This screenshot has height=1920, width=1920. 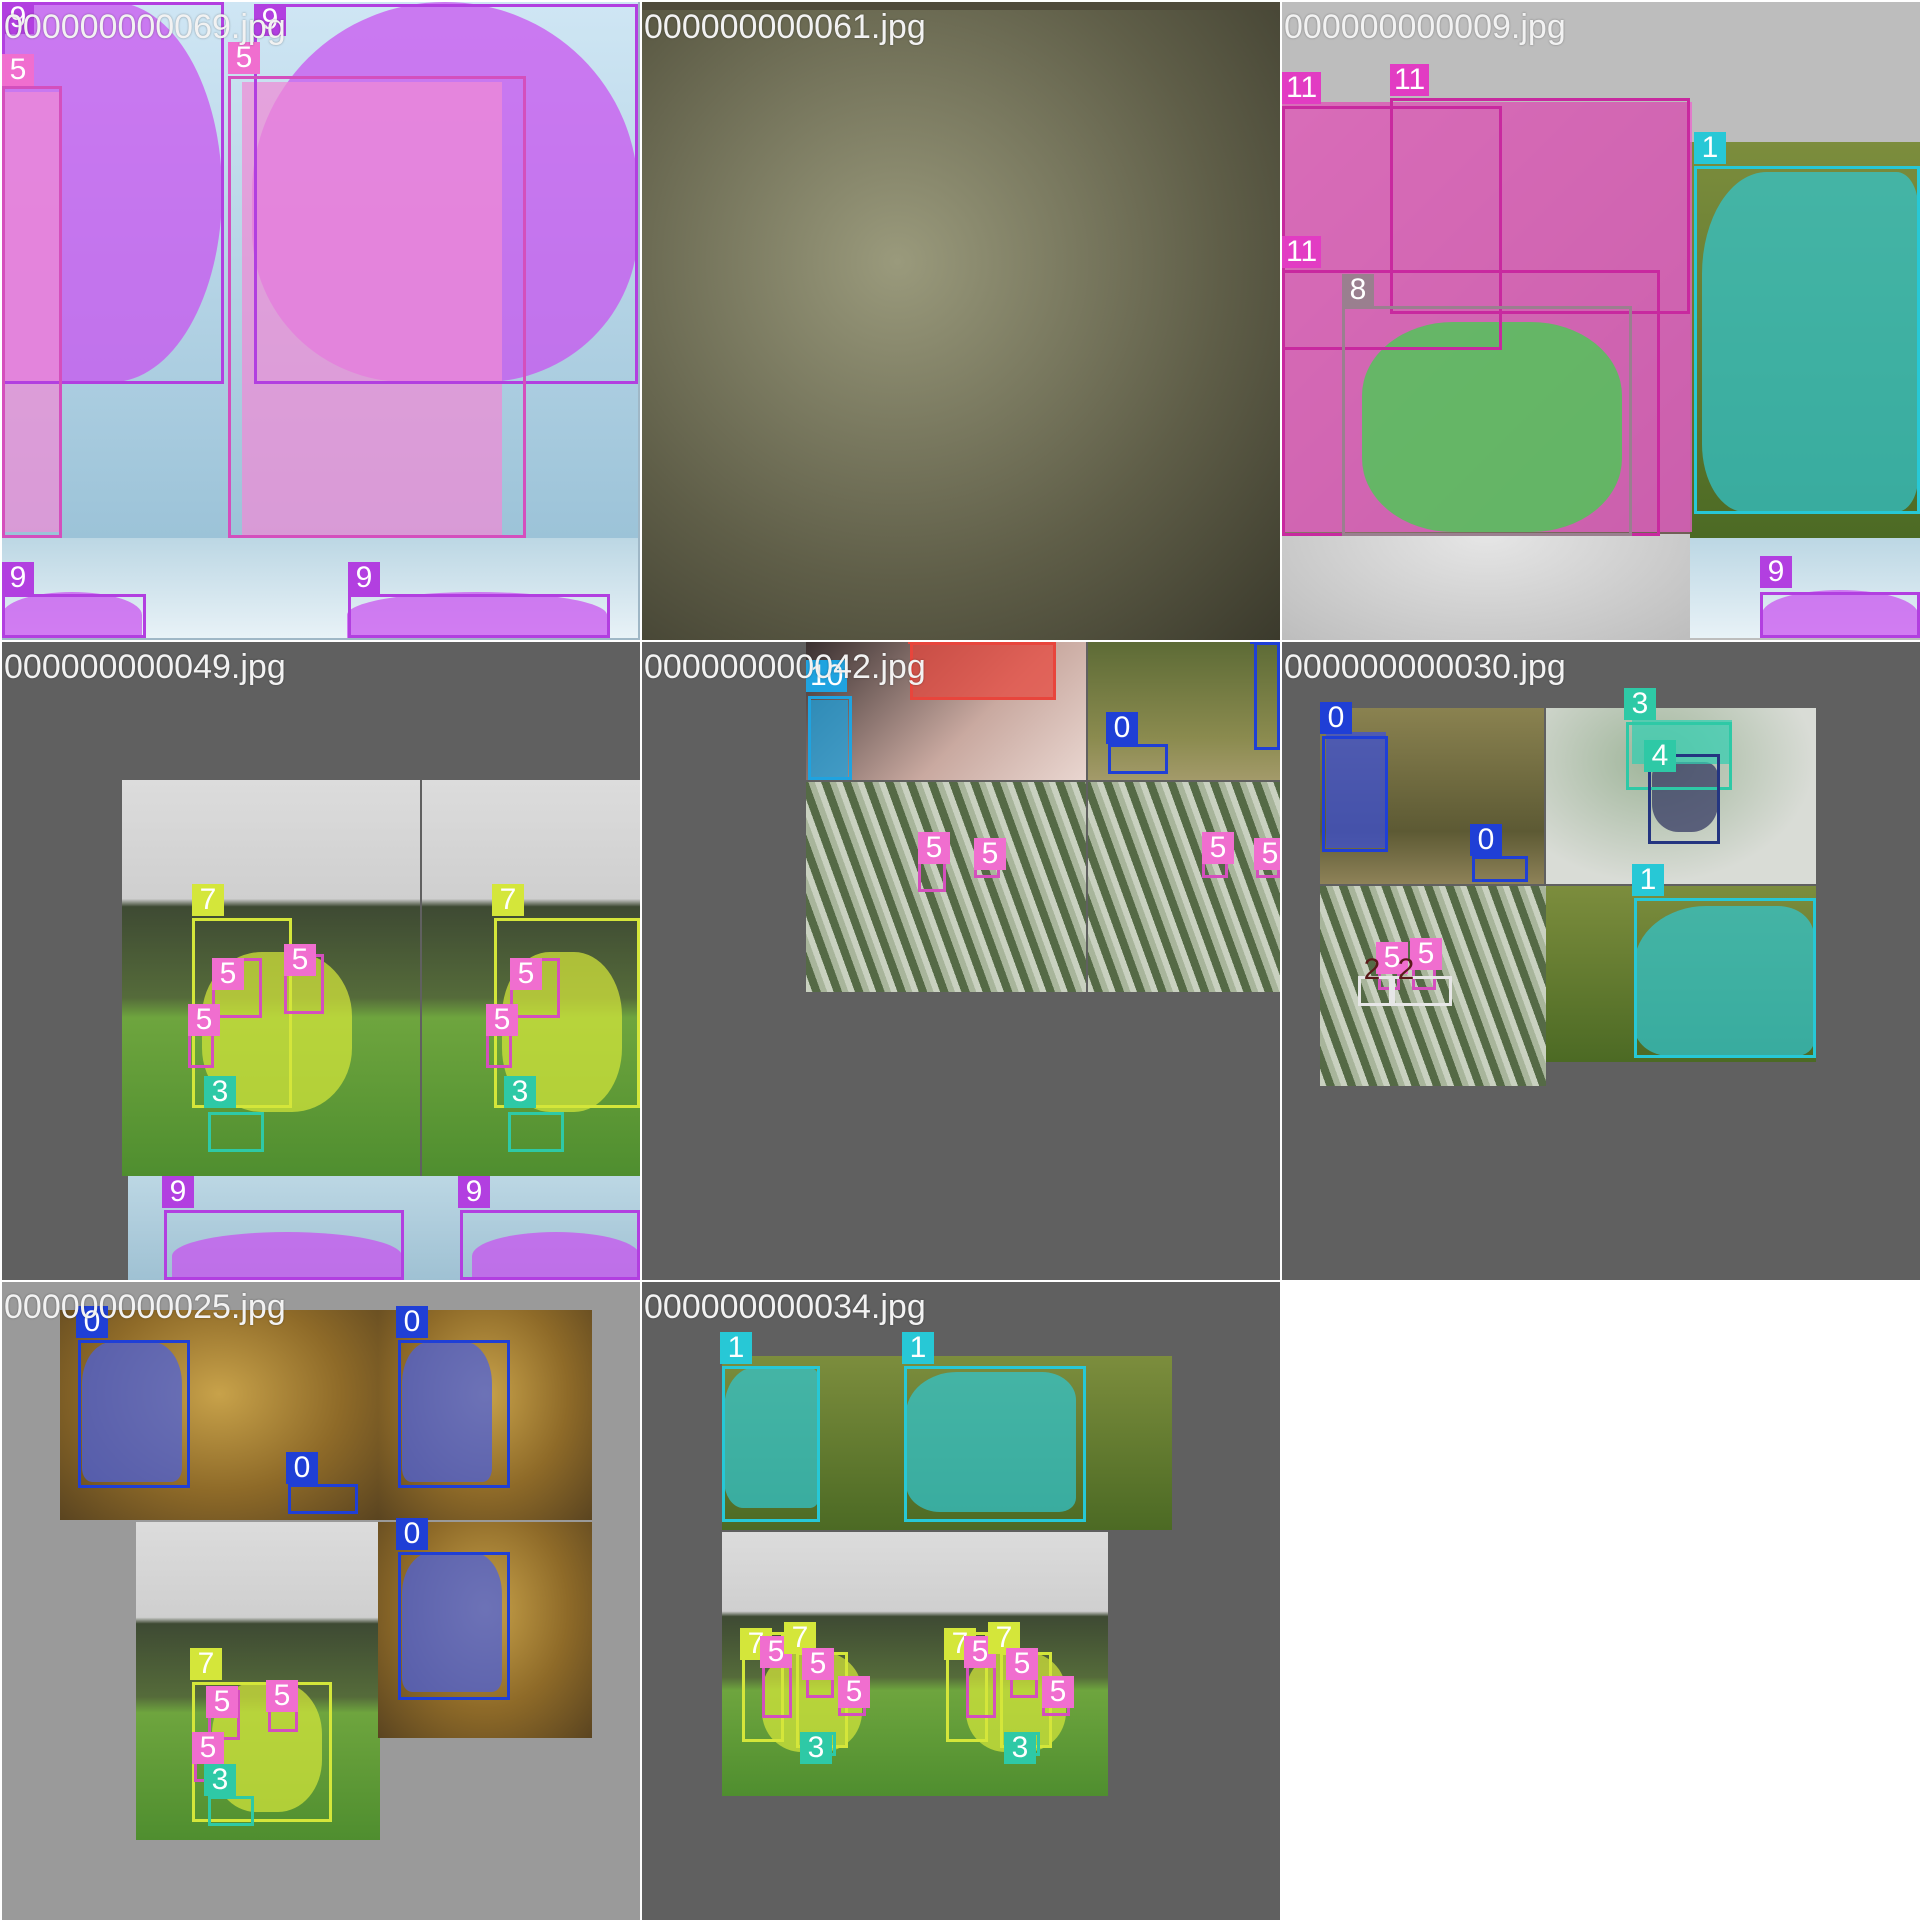 What do you see at coordinates (321, 1601) in the screenshot?
I see `mosaic-tile-7: 0 0 0 0 7 5 5 5 3 000000000025.jpg` at bounding box center [321, 1601].